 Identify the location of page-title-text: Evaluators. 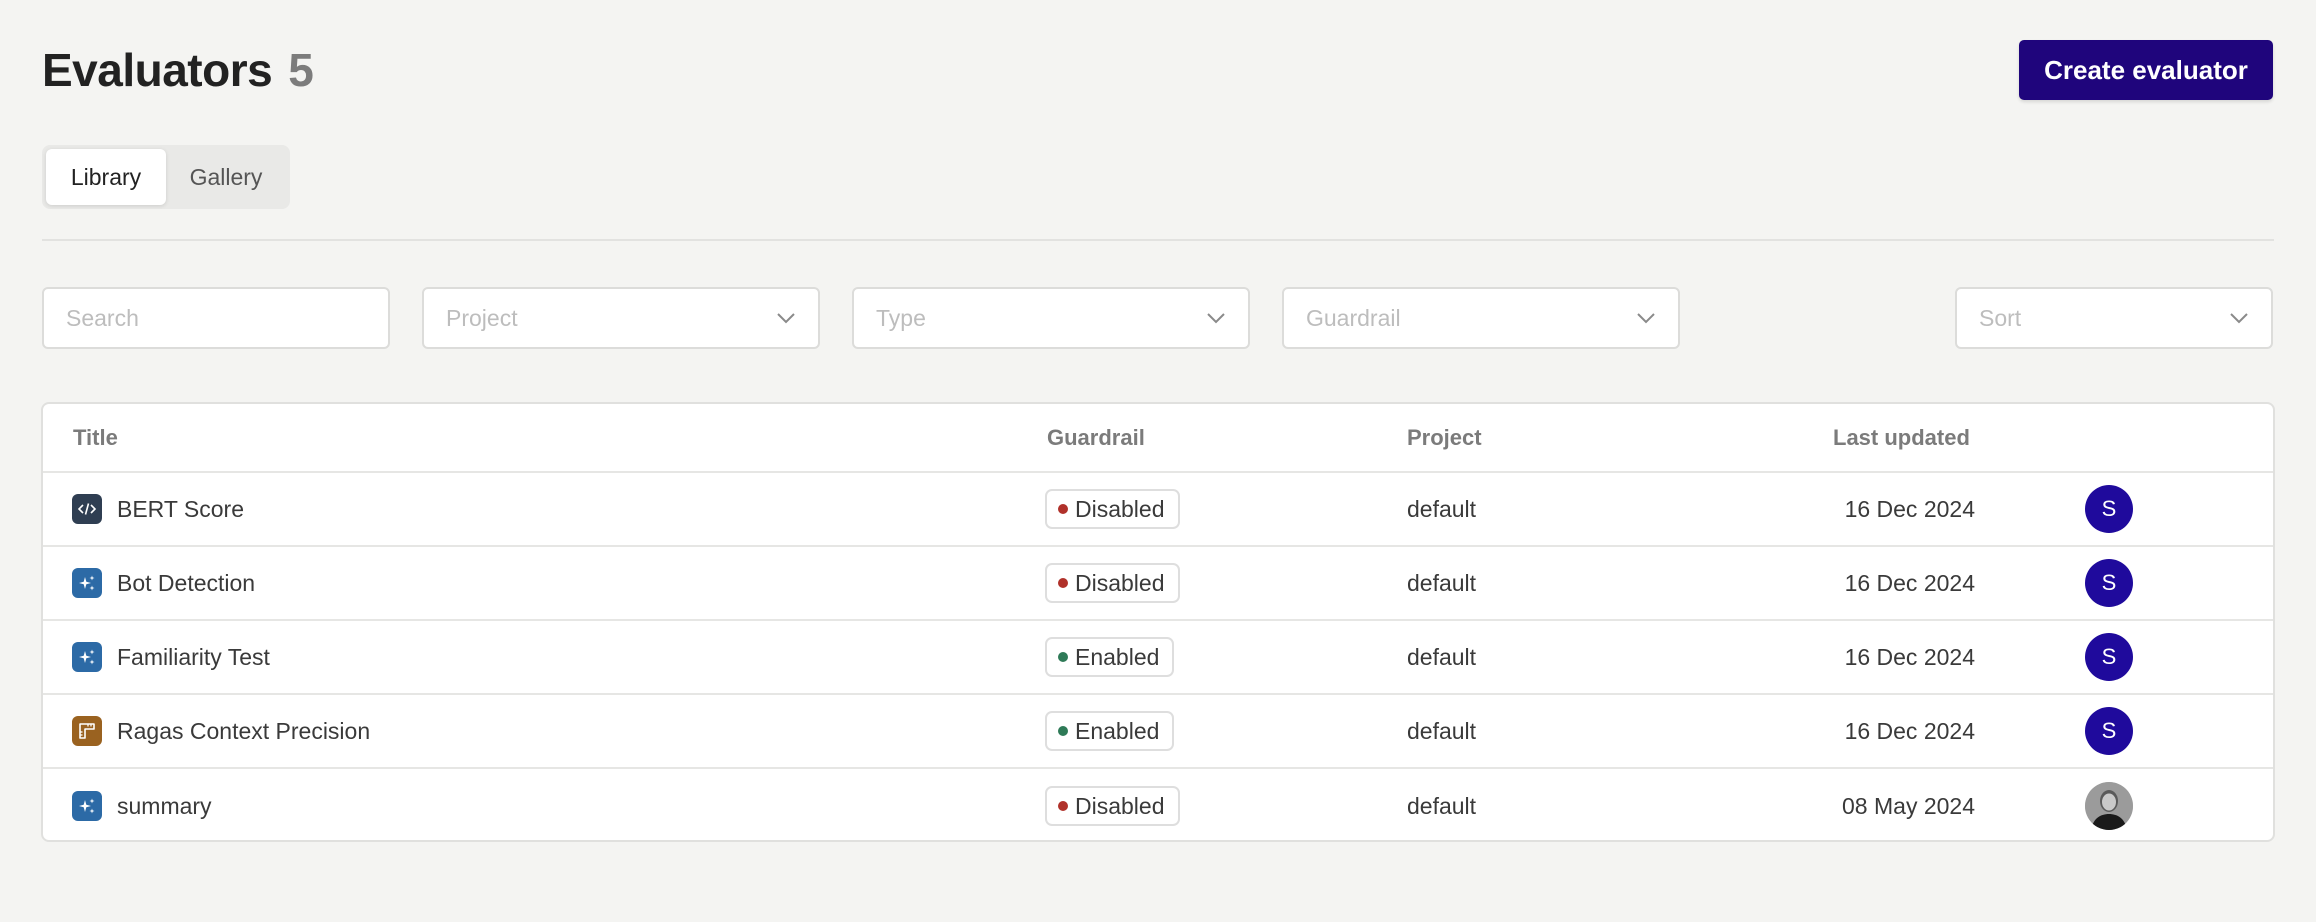
(157, 70).